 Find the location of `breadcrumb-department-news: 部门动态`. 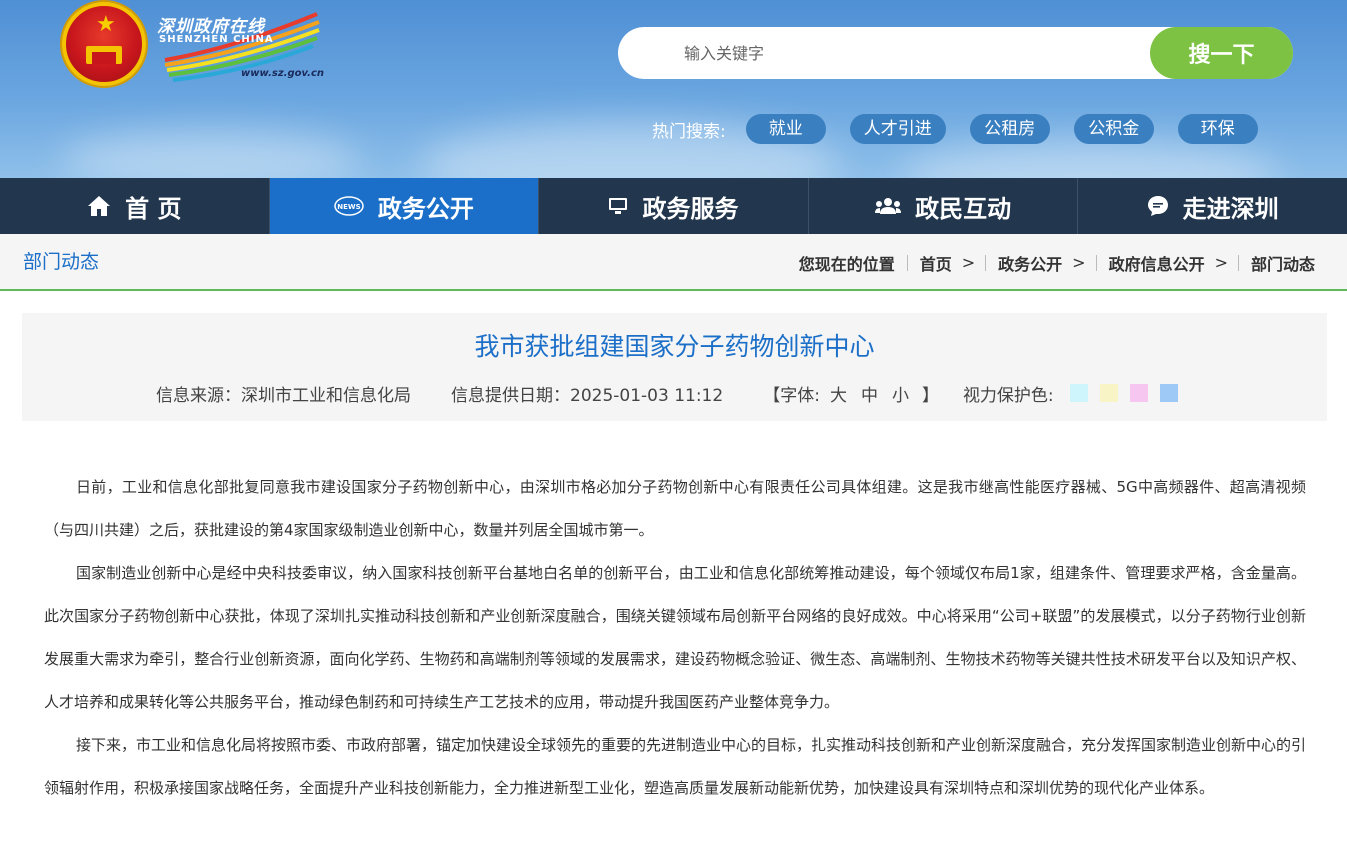

breadcrumb-department-news: 部门动态 is located at coordinates (1283, 263).